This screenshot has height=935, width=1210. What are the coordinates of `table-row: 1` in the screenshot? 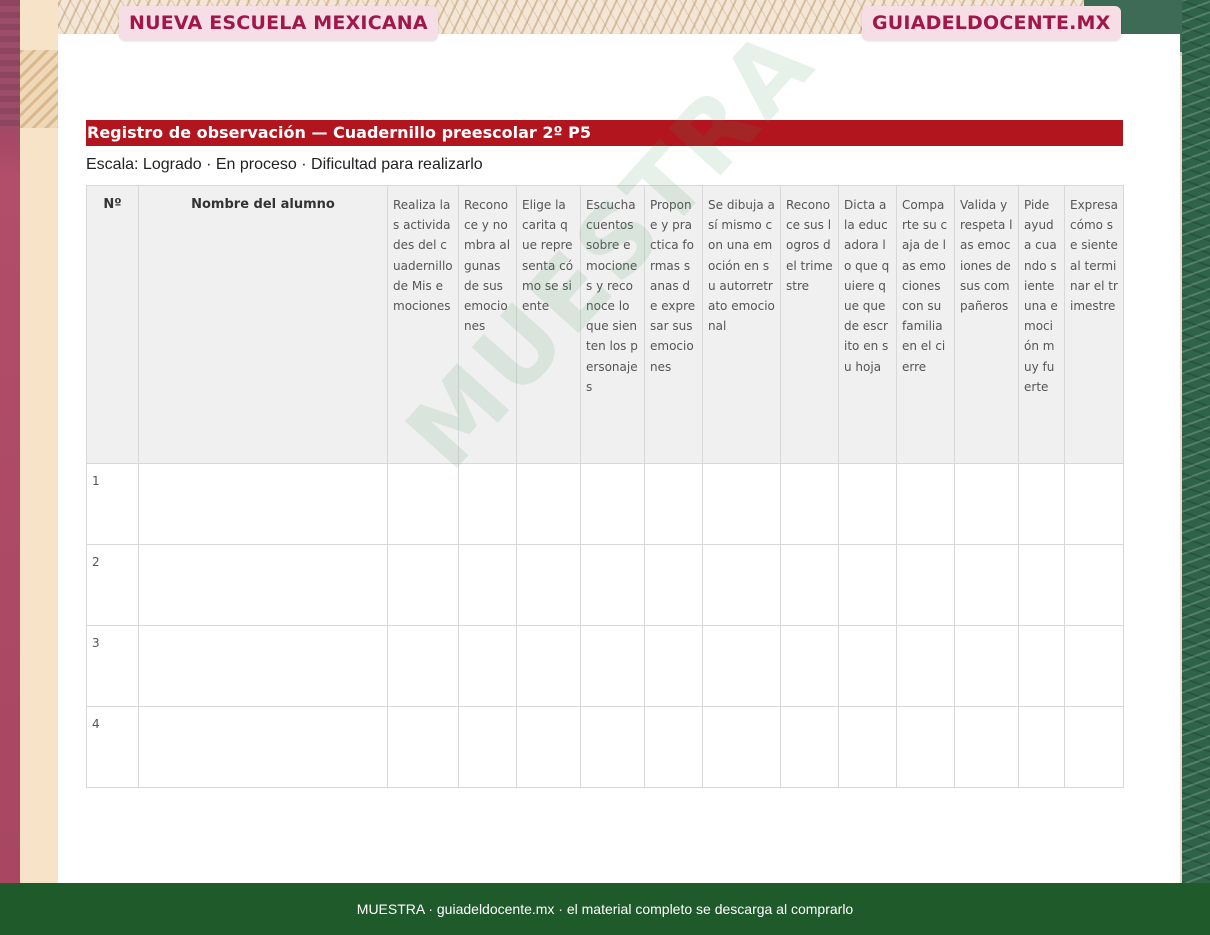 It's located at (605, 504).